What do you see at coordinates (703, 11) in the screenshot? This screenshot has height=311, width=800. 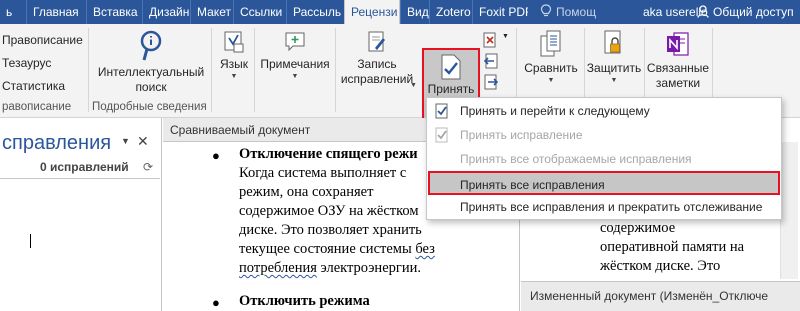 I see `person-icon` at bounding box center [703, 11].